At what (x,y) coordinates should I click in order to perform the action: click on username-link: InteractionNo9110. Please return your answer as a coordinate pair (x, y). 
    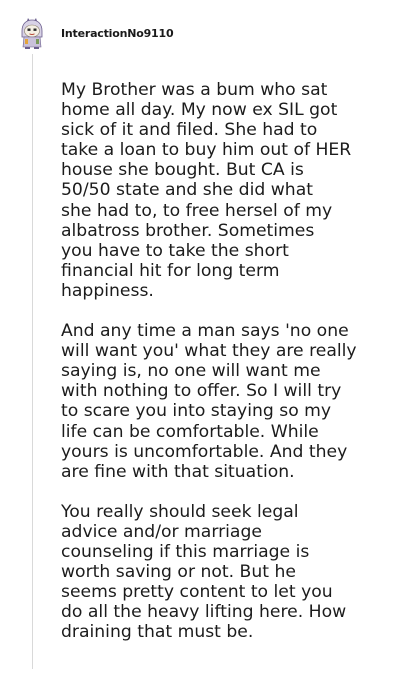
    Looking at the image, I should click on (117, 33).